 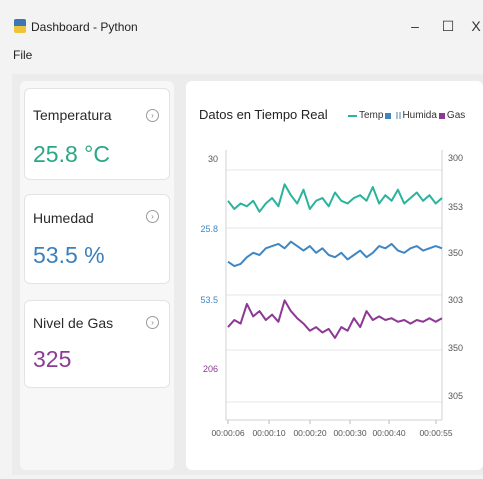 I want to click on legend-gas-swatch, so click(x=441, y=115).